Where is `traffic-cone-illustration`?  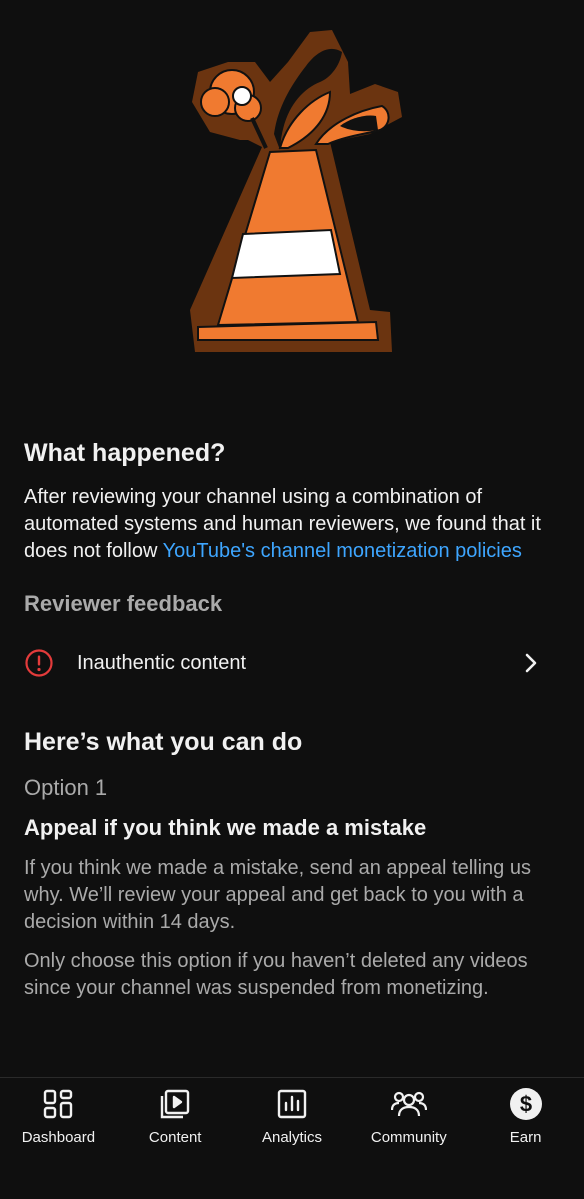
traffic-cone-illustration is located at coordinates (296, 191).